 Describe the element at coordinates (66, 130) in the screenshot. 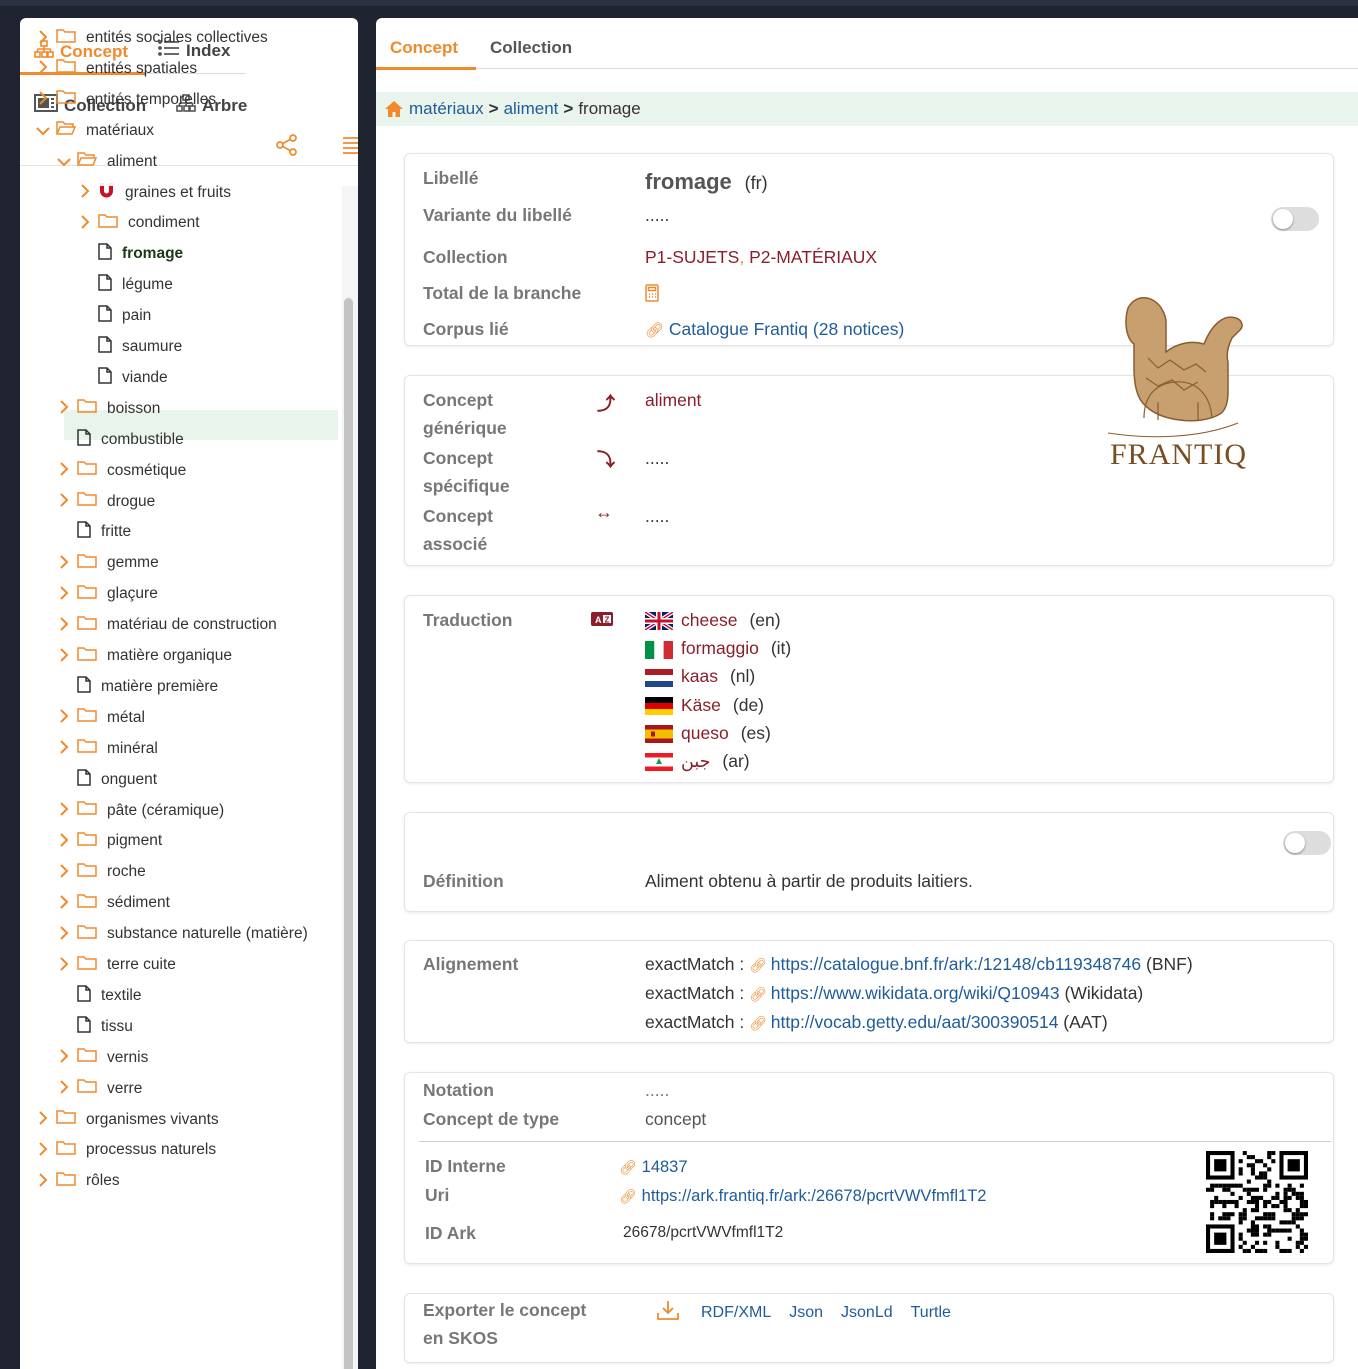

I see `folder-open-icon` at that location.